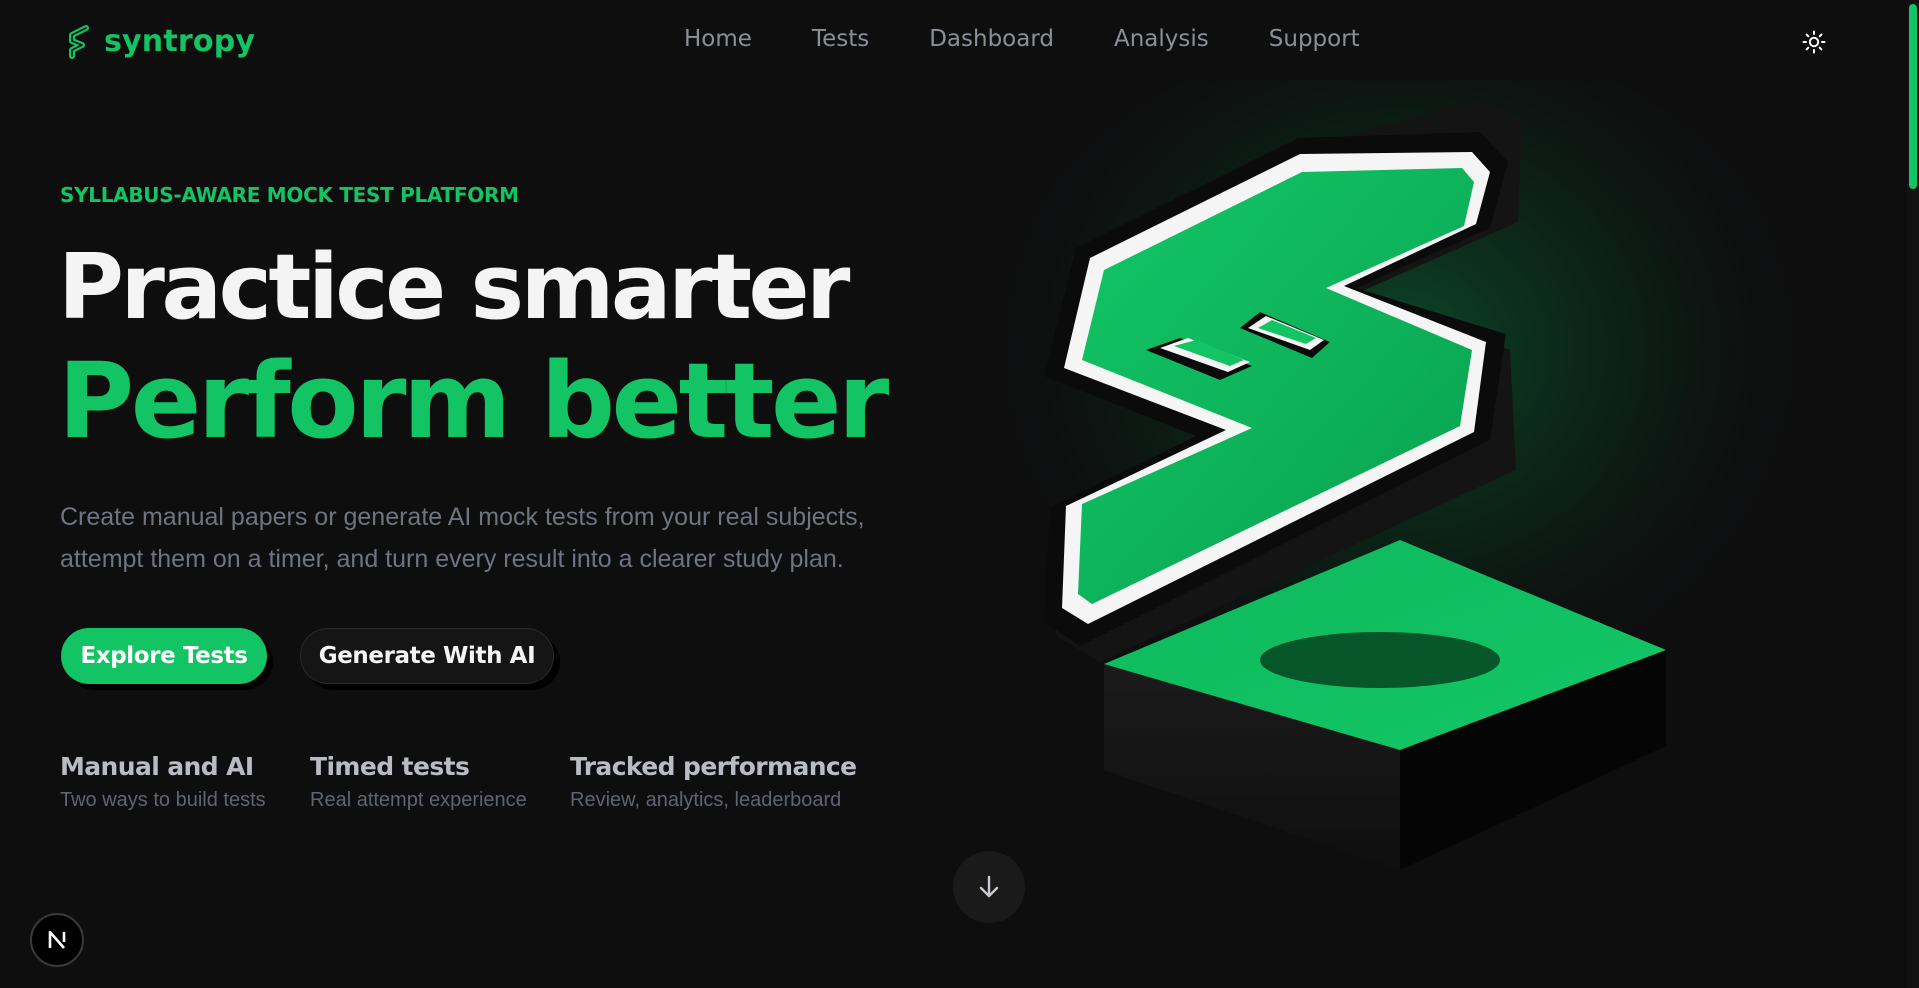 The image size is (1919, 988). Describe the element at coordinates (1314, 39) in the screenshot. I see `nav-support: Support` at that location.